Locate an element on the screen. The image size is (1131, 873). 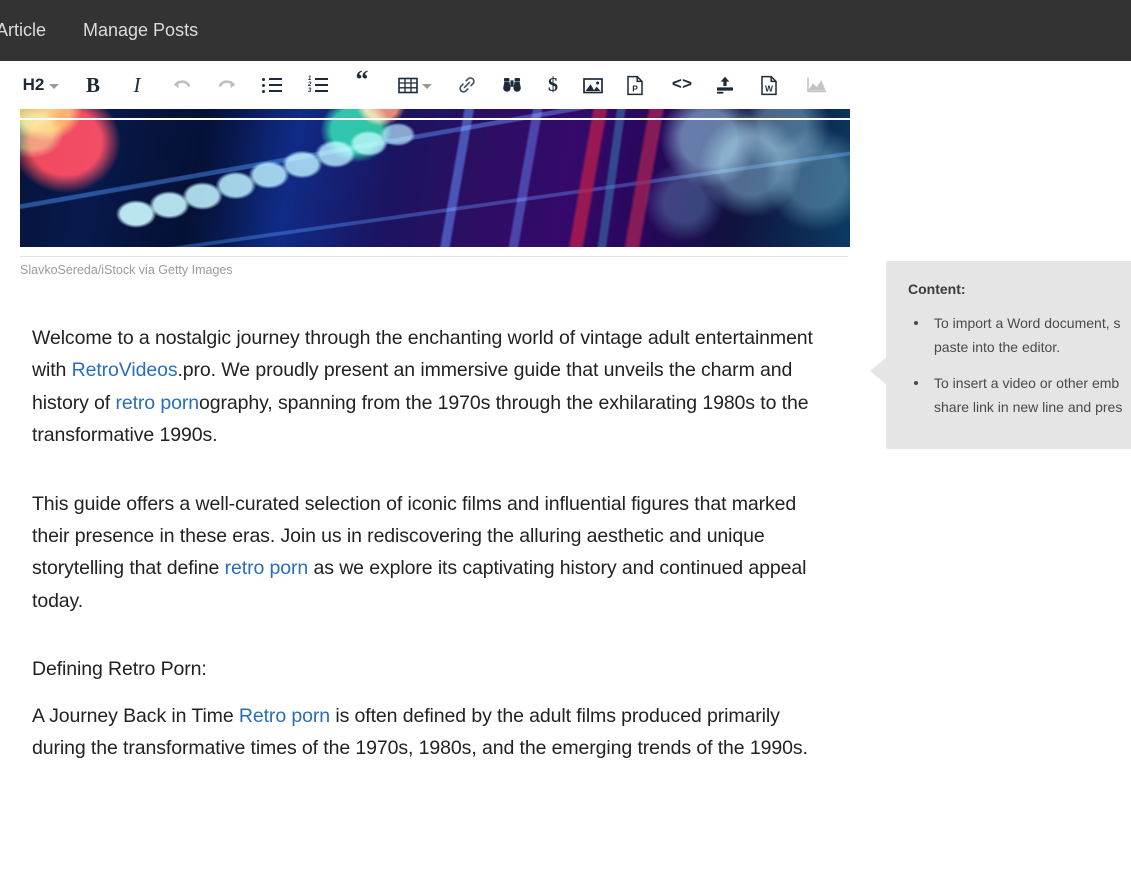
table-icon is located at coordinates (408, 85).